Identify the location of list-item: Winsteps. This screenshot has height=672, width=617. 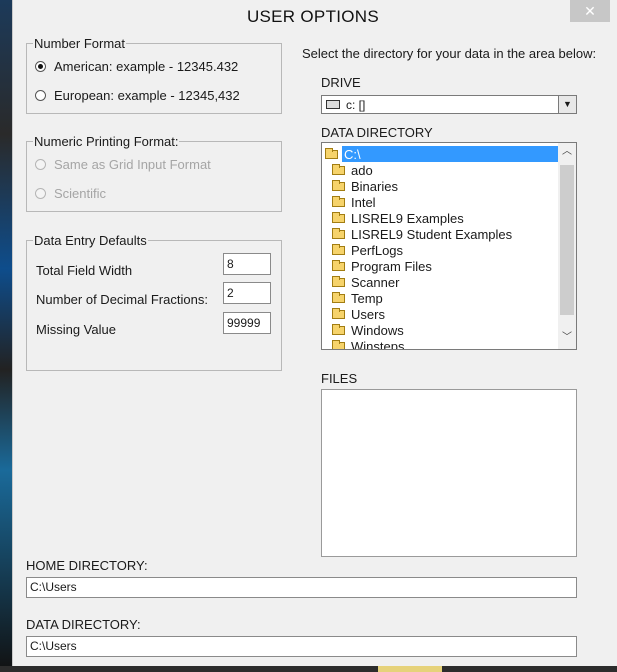
(368, 344).